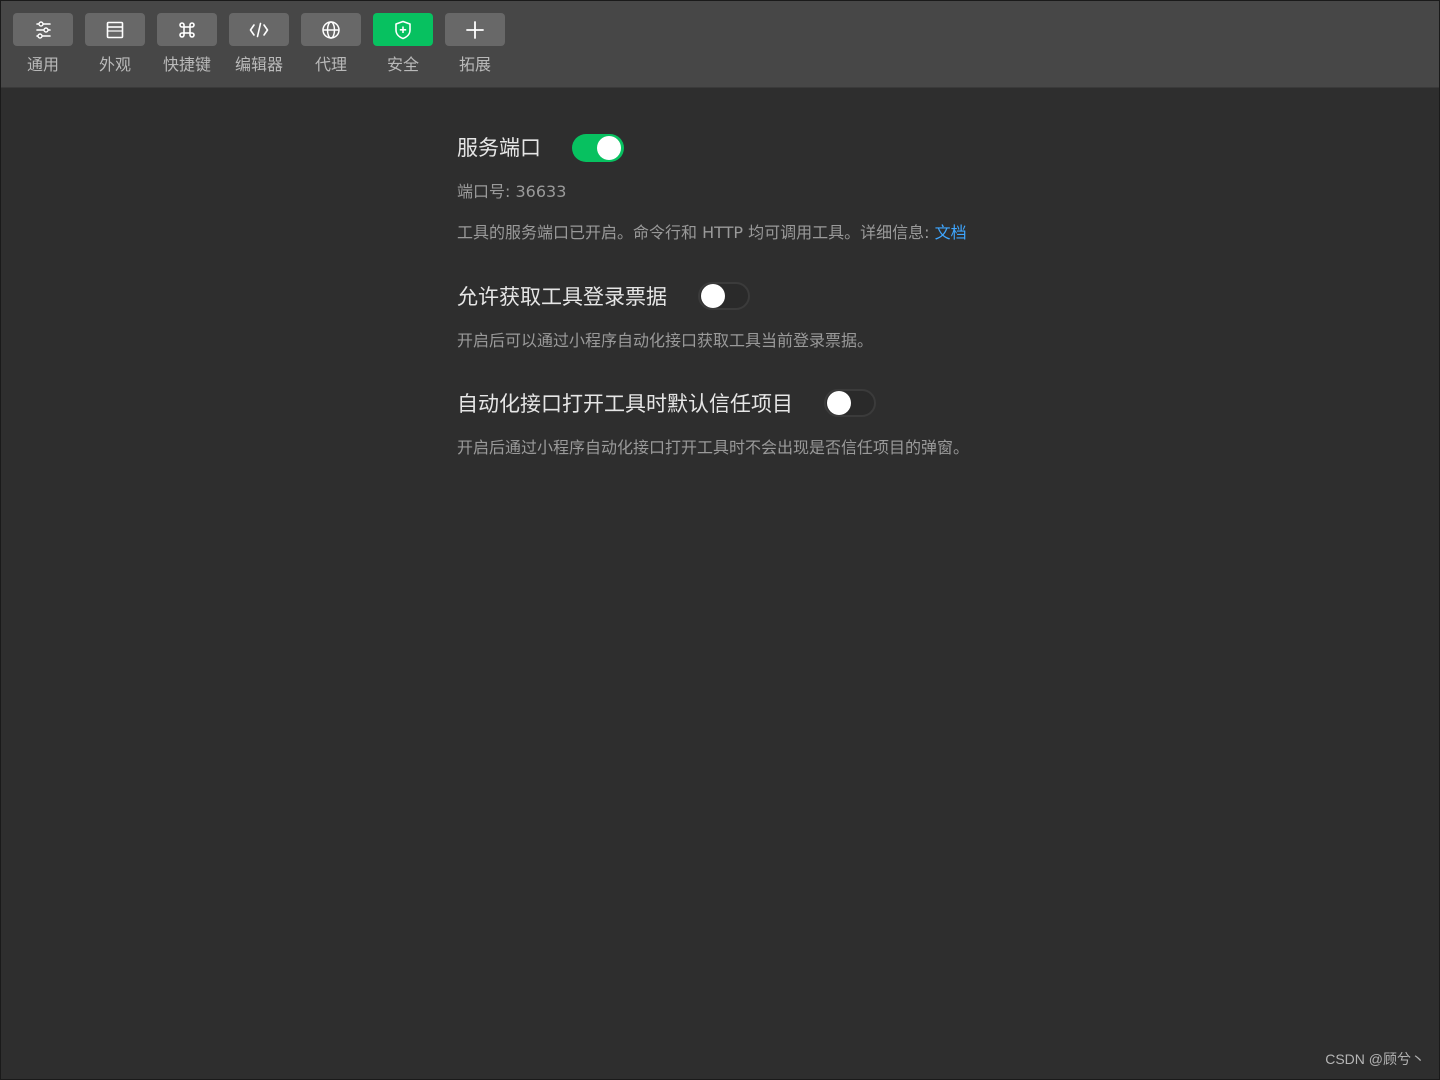 Image resolution: width=1440 pixels, height=1080 pixels. I want to click on port-number-text: 端口号: 36633, so click(512, 191).